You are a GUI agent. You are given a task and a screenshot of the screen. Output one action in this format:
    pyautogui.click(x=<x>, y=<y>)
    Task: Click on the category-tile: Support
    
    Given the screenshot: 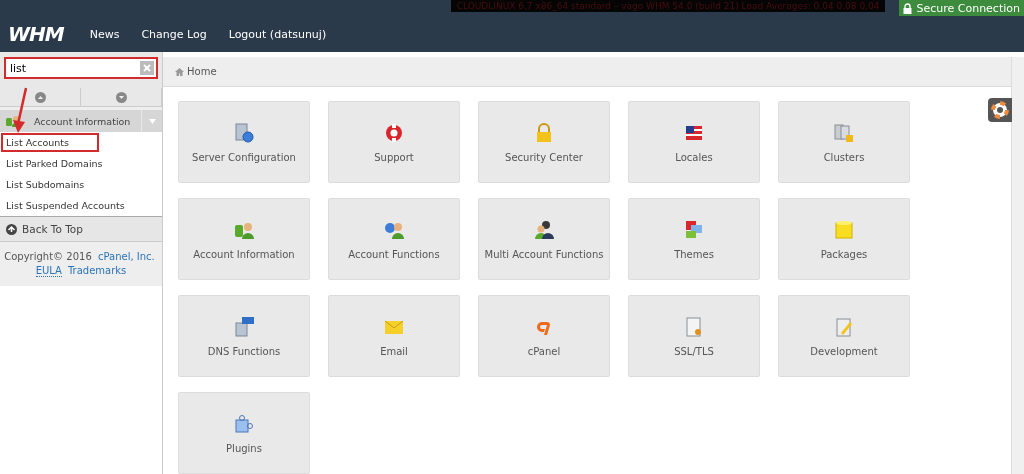 What is the action you would take?
    pyautogui.click(x=394, y=142)
    